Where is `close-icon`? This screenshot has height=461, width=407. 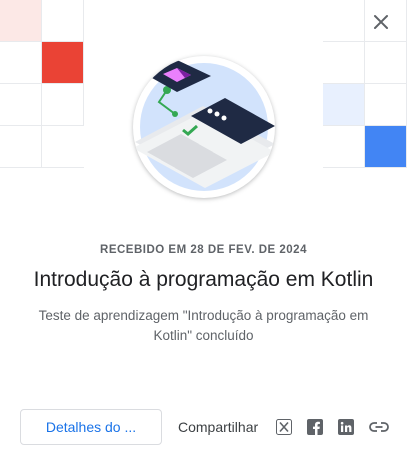
close-icon is located at coordinates (381, 22).